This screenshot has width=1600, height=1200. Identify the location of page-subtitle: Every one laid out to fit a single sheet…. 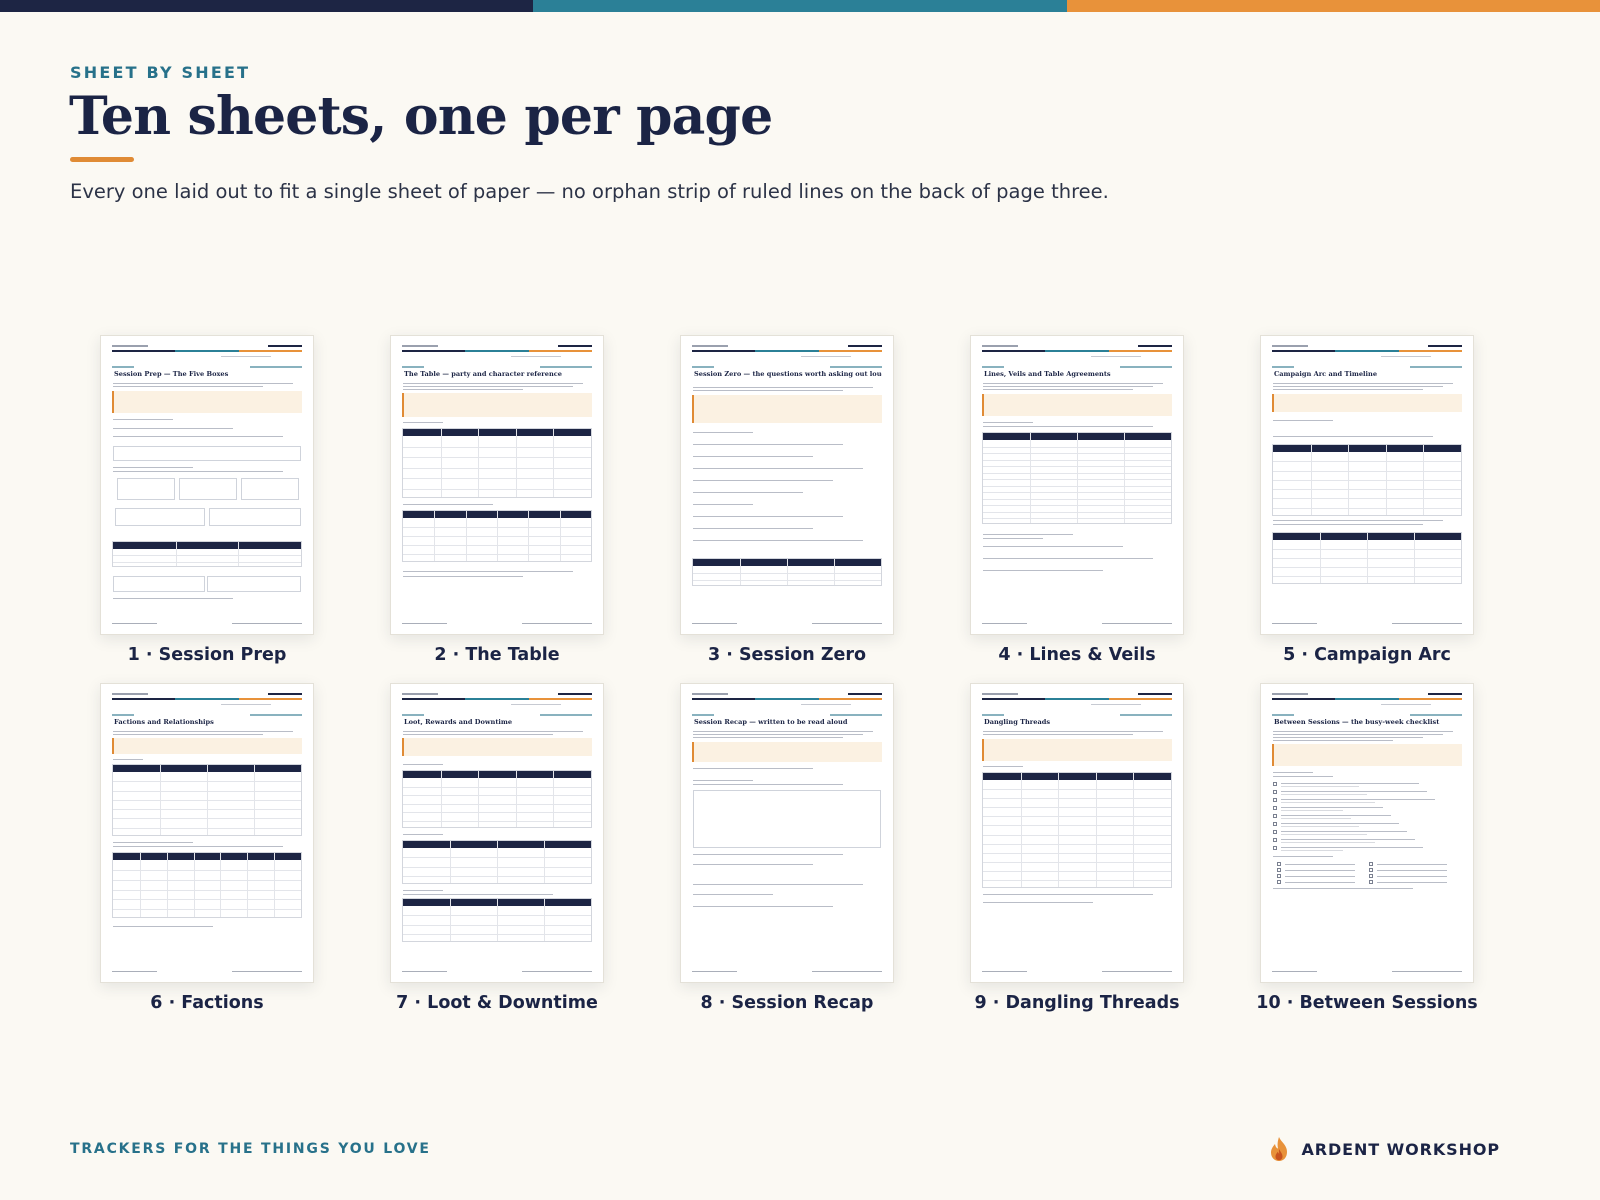
(589, 191).